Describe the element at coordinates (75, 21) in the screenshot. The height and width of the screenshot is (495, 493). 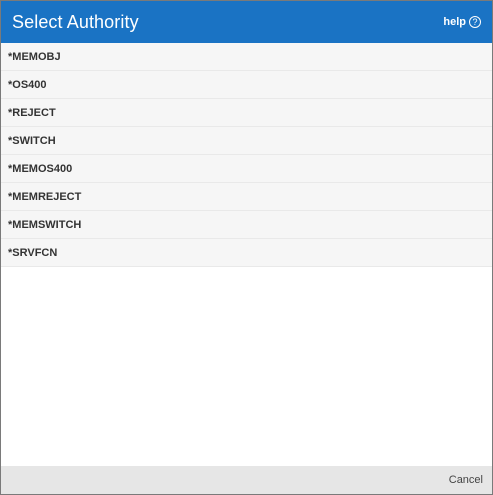
I see `dialog-title: Select Authority` at that location.